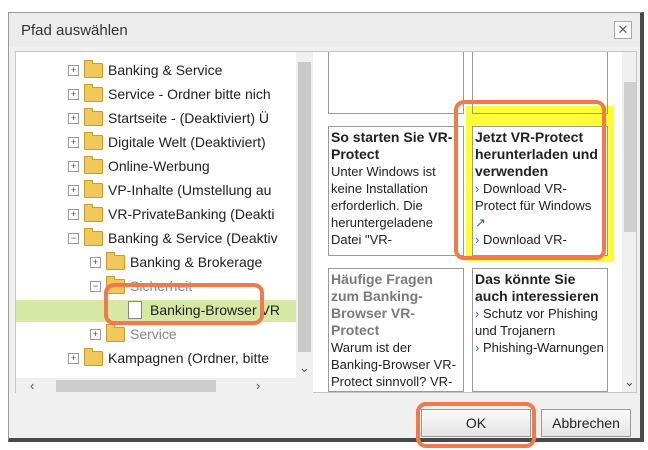  What do you see at coordinates (184, 304) in the screenshot?
I see `annotation-highlight-tree-item` at bounding box center [184, 304].